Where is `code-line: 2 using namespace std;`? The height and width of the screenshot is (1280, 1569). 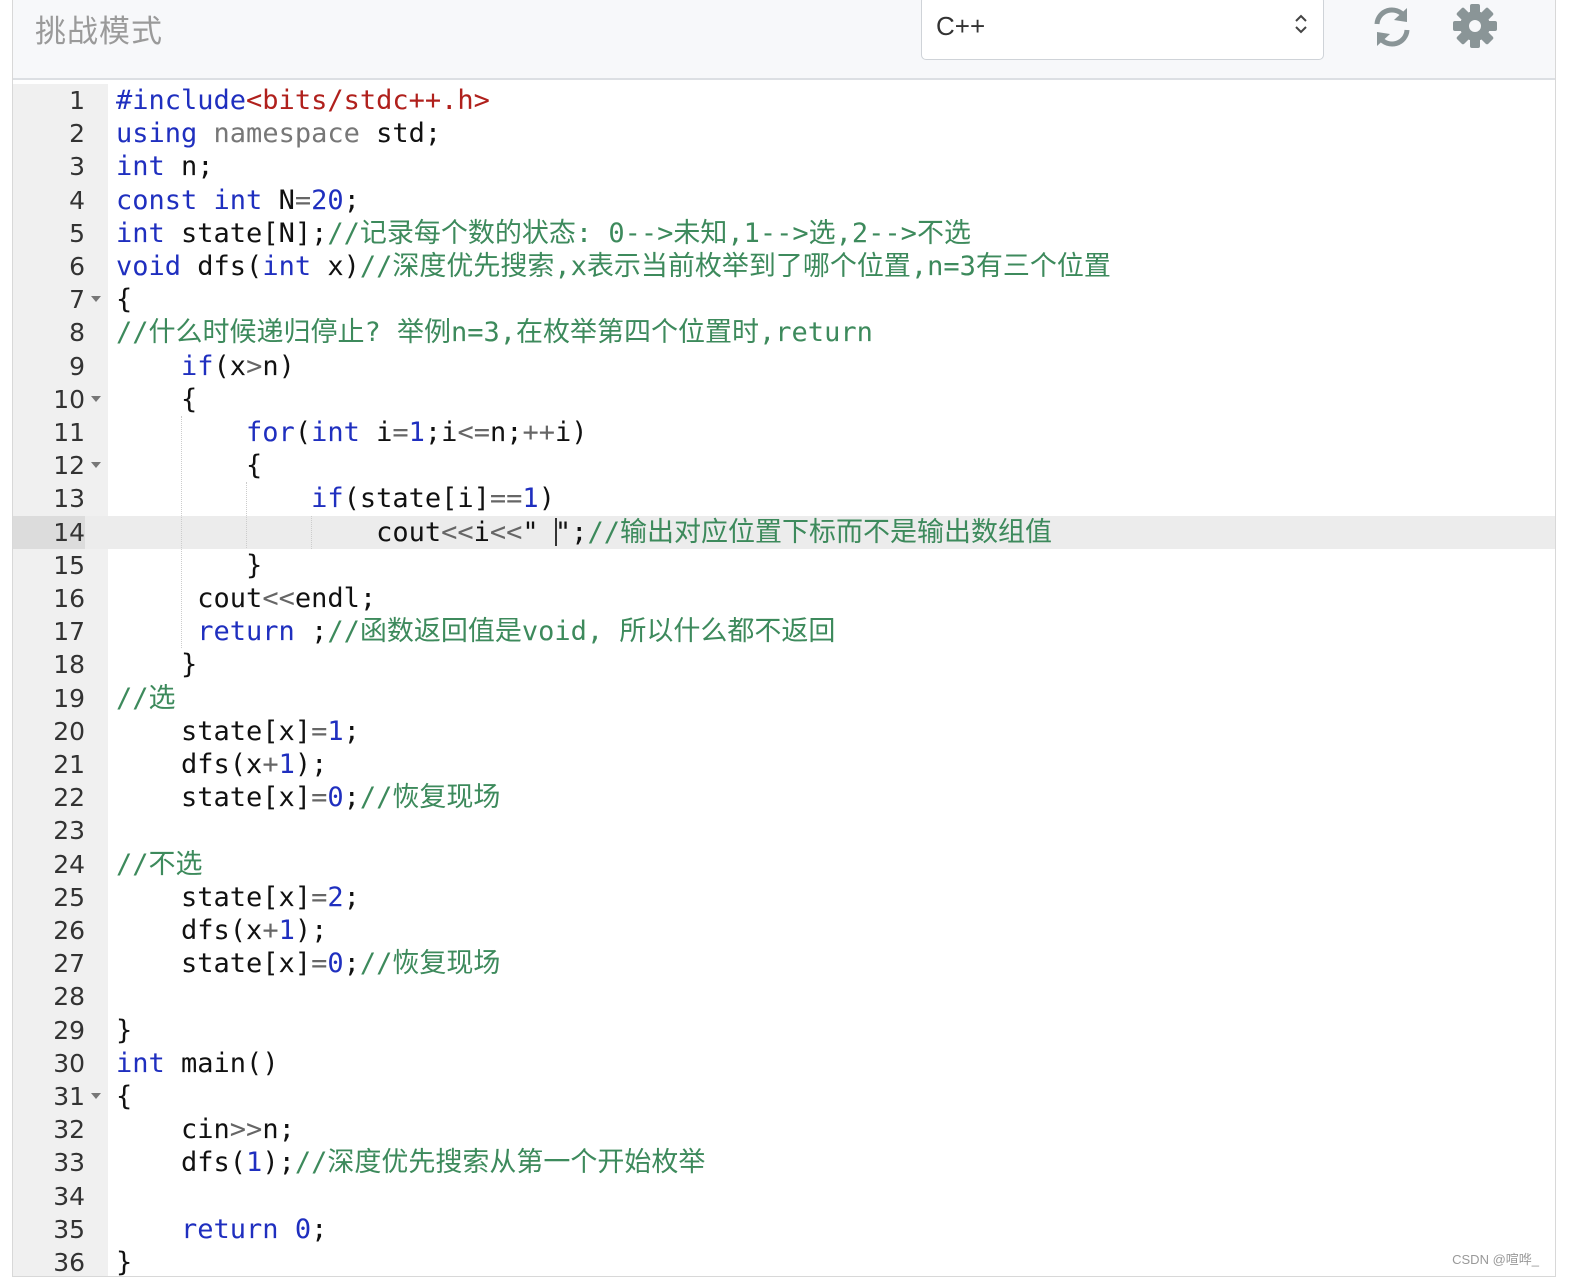 code-line: 2 using namespace std; is located at coordinates (784, 133).